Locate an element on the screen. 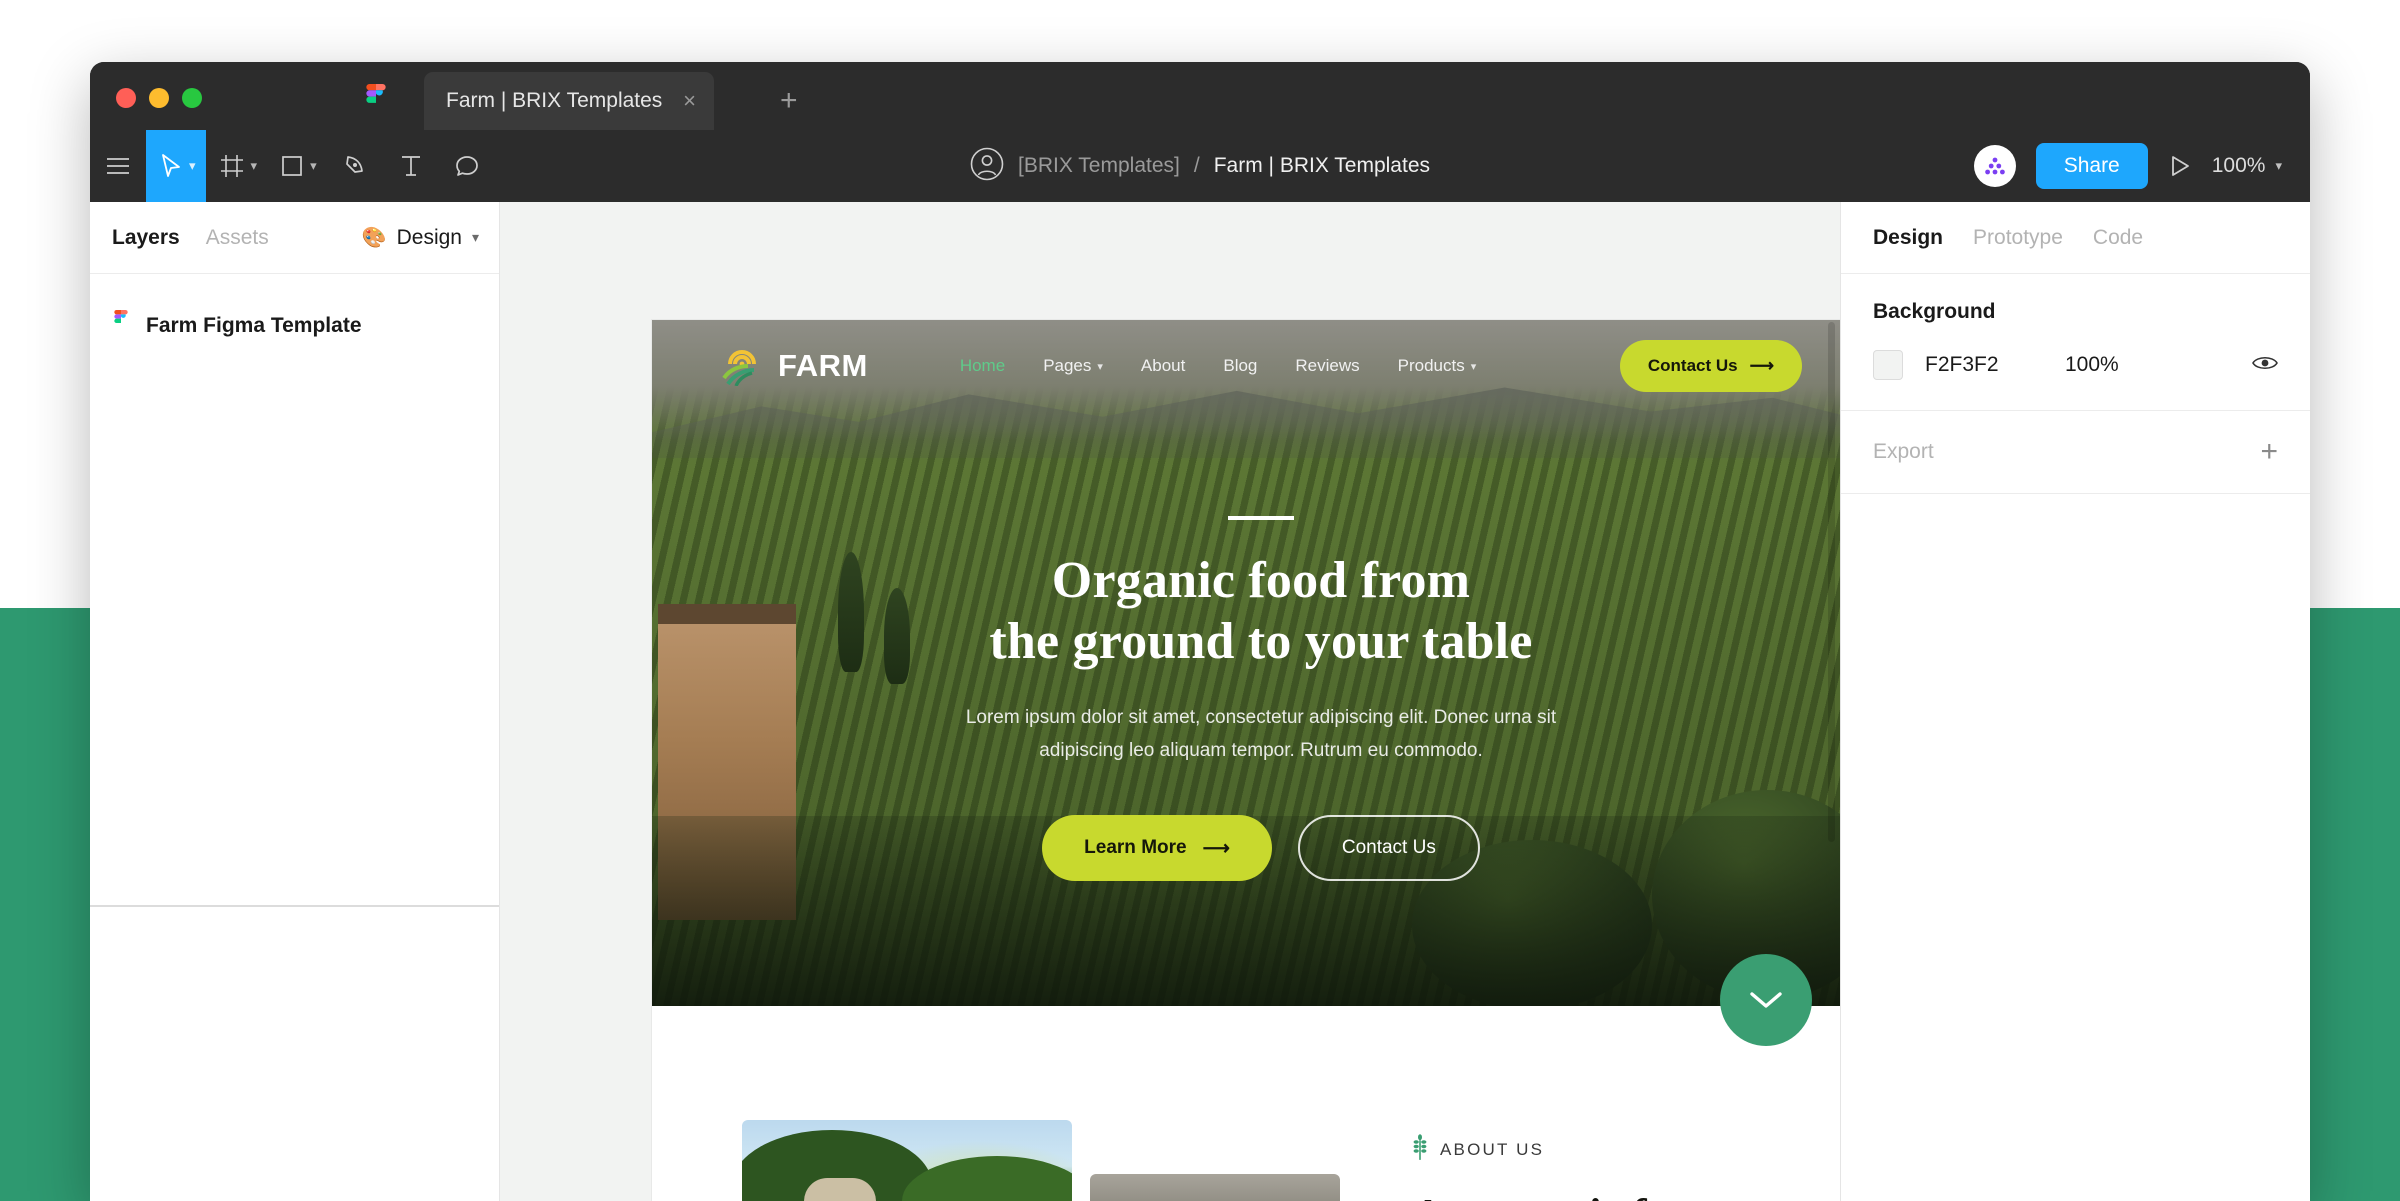  tab-prototype: Prototype is located at coordinates (2018, 238).